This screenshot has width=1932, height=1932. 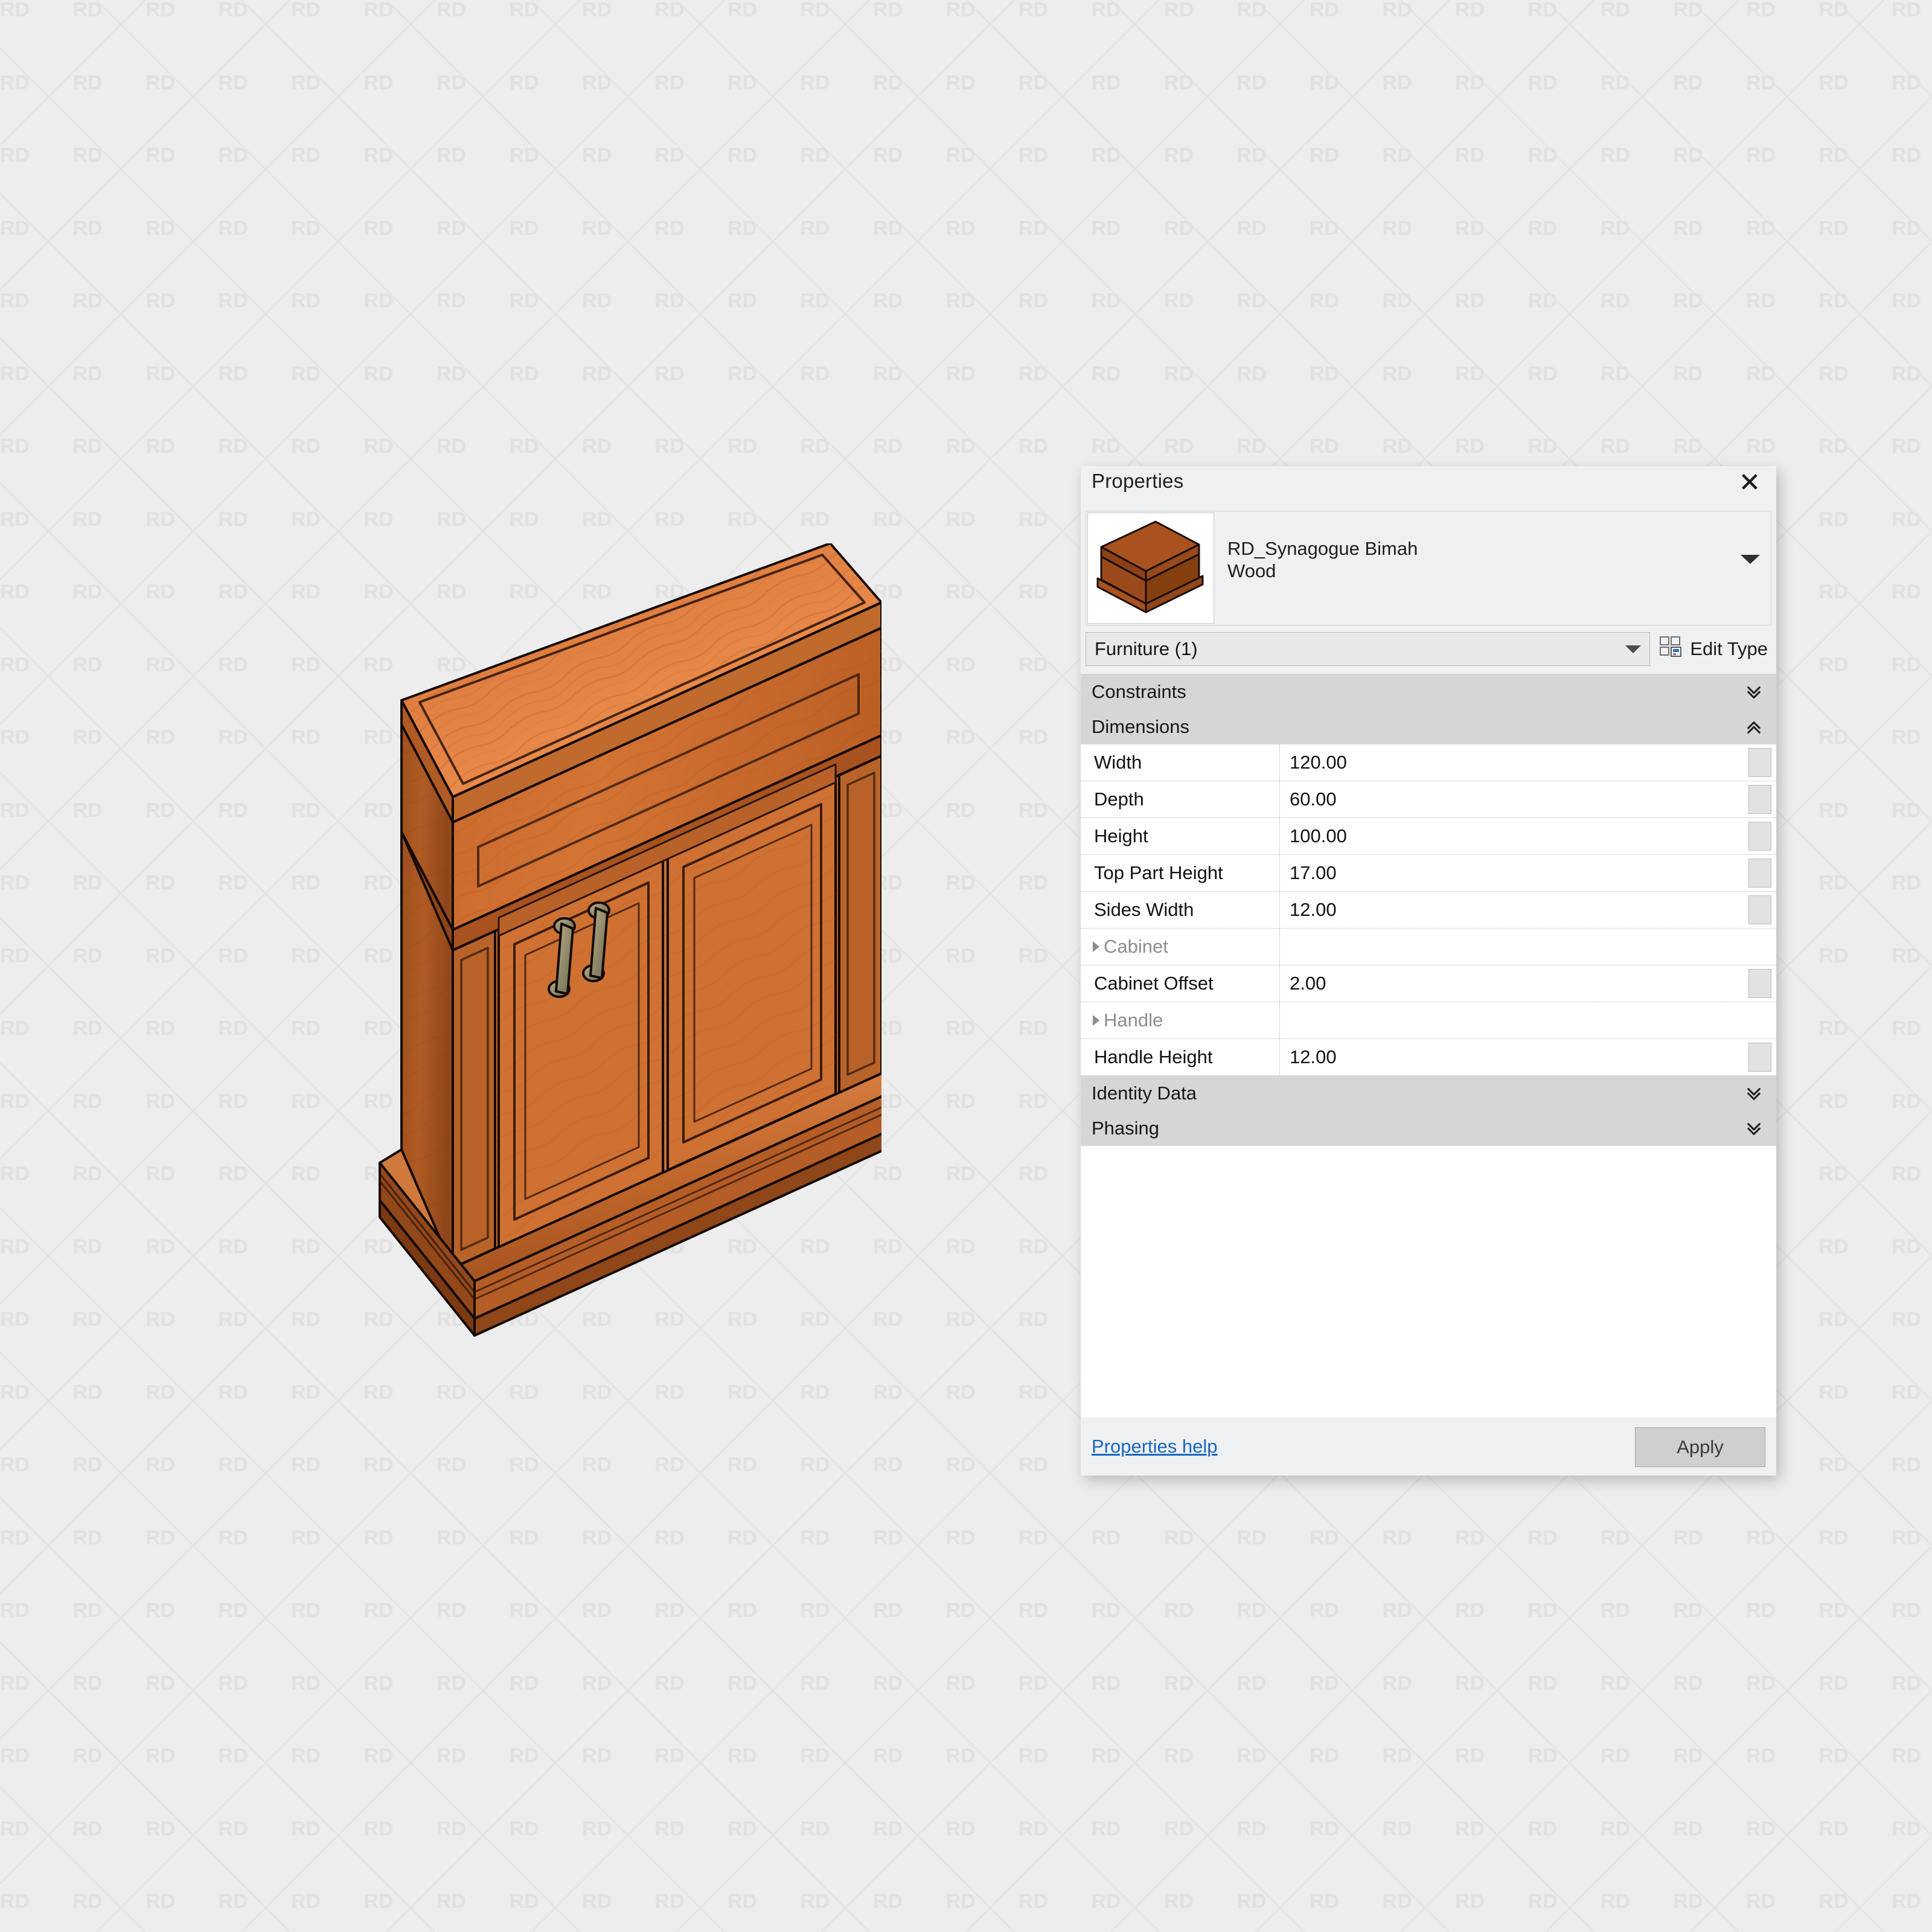 I want to click on edit-type-label: Edit Type, so click(x=1729, y=648).